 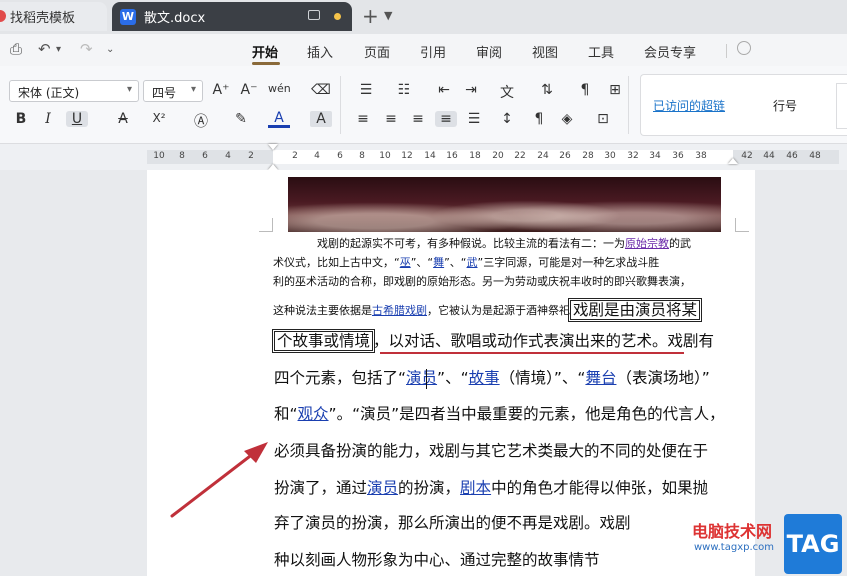 I want to click on watermark-tag-logo: TAG, so click(x=813, y=544).